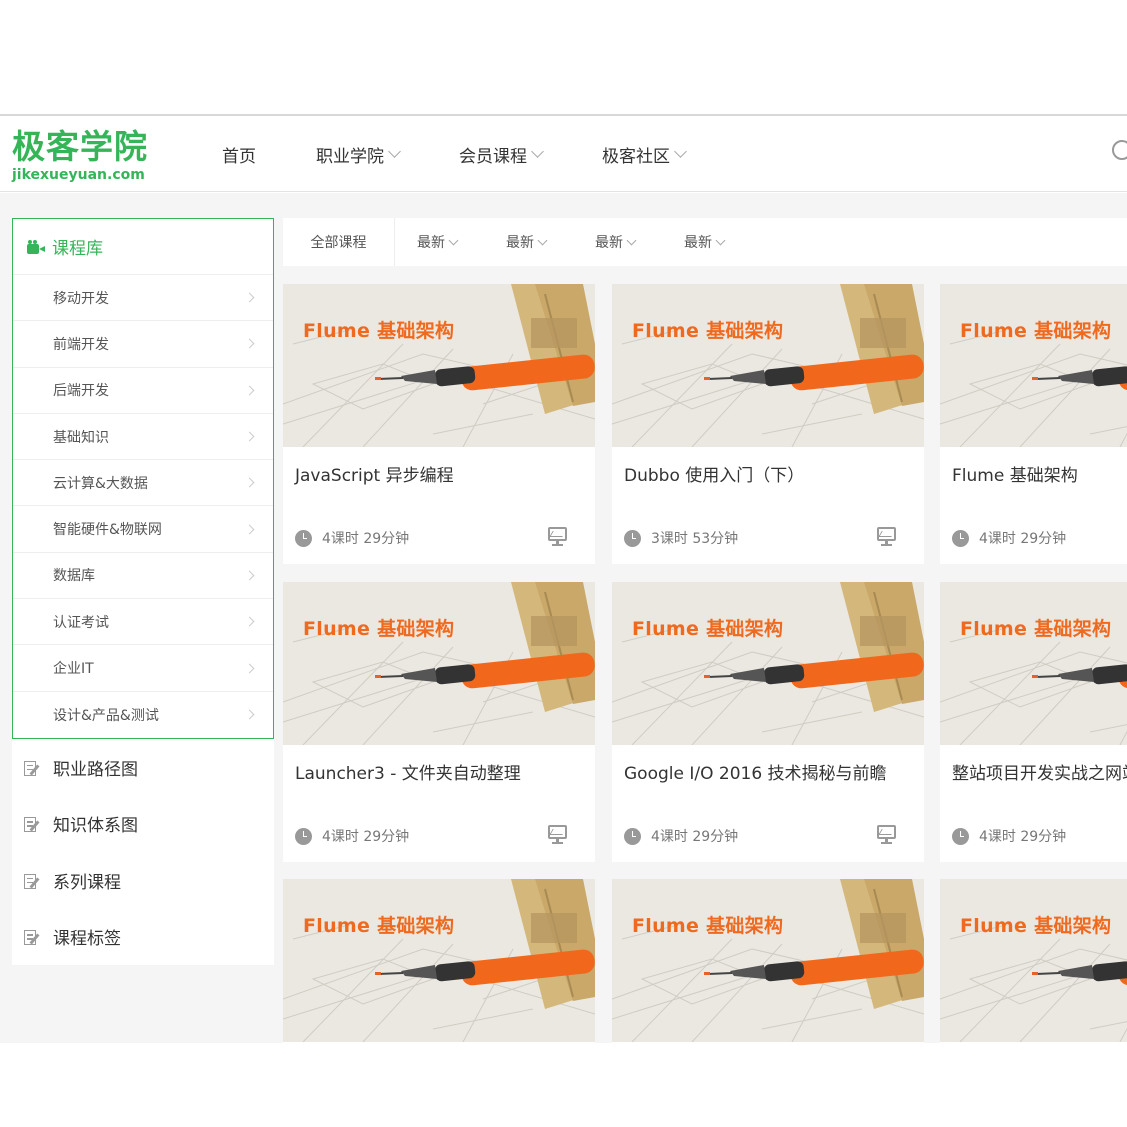  Describe the element at coordinates (143, 437) in the screenshot. I see `category-item: 基础知识` at that location.